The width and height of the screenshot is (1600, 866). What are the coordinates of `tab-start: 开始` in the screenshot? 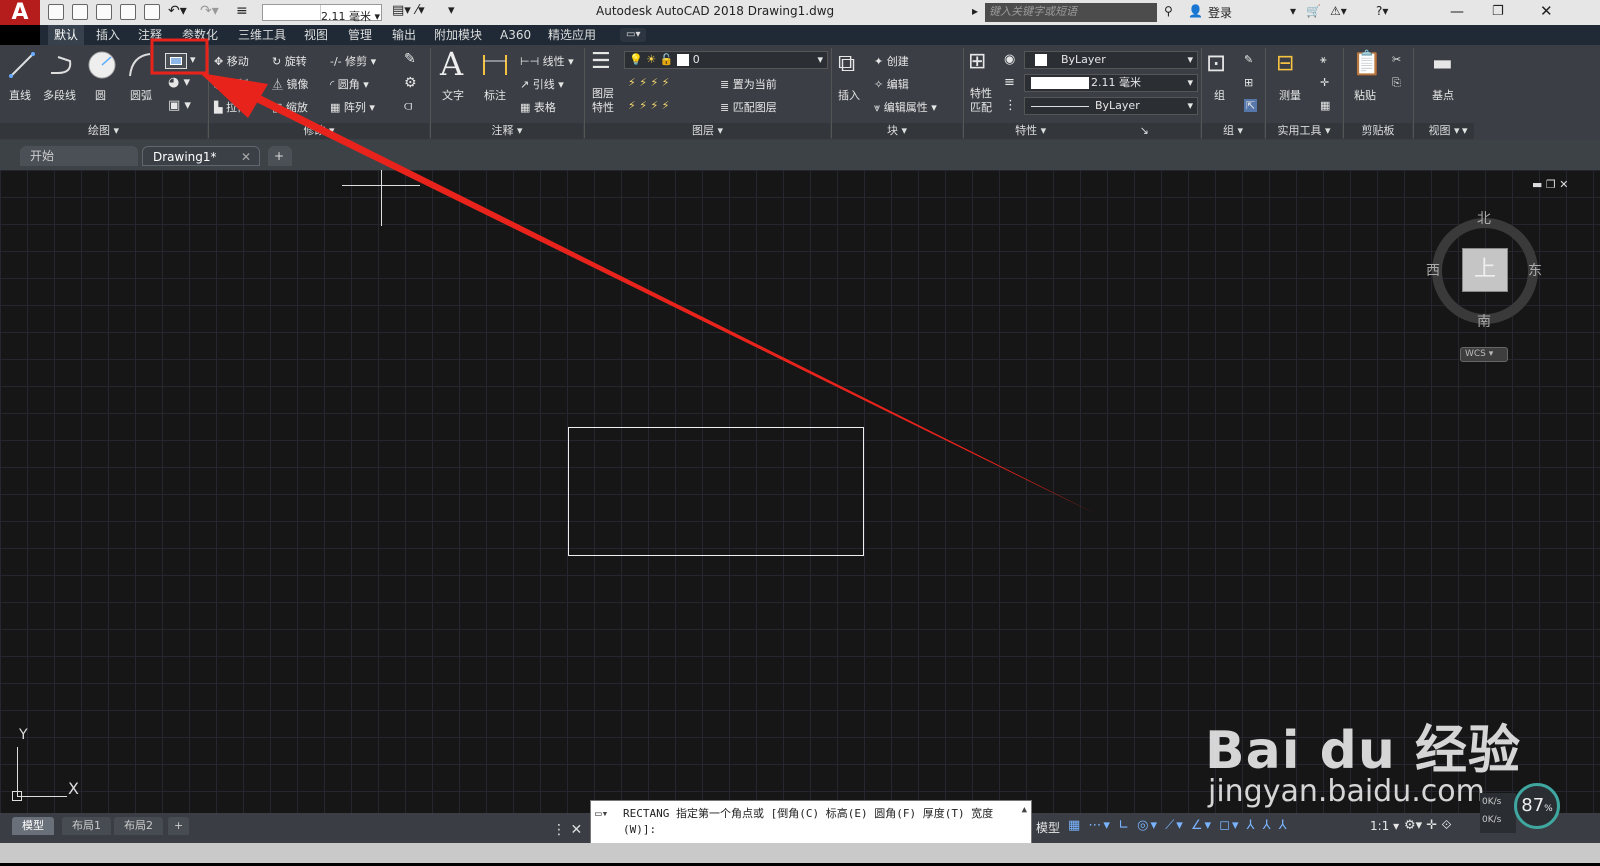 It's located at (79, 156).